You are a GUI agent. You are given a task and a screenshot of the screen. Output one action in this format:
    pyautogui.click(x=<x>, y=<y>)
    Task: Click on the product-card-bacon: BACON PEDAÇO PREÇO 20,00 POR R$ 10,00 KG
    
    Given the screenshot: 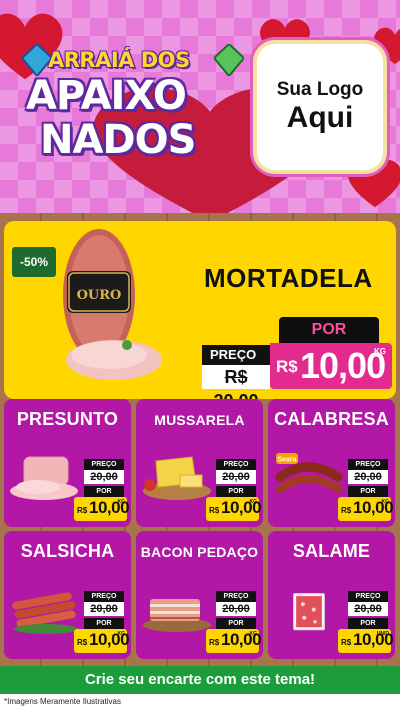 What is the action you would take?
    pyautogui.click(x=199, y=595)
    